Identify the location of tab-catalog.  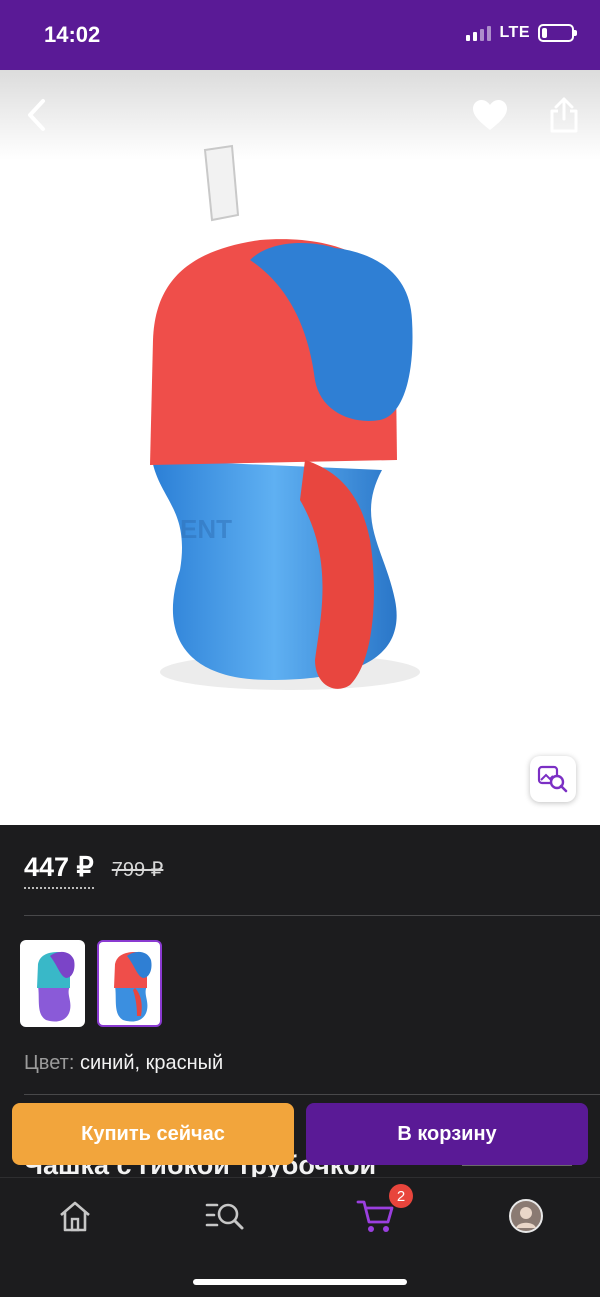
(225, 1216).